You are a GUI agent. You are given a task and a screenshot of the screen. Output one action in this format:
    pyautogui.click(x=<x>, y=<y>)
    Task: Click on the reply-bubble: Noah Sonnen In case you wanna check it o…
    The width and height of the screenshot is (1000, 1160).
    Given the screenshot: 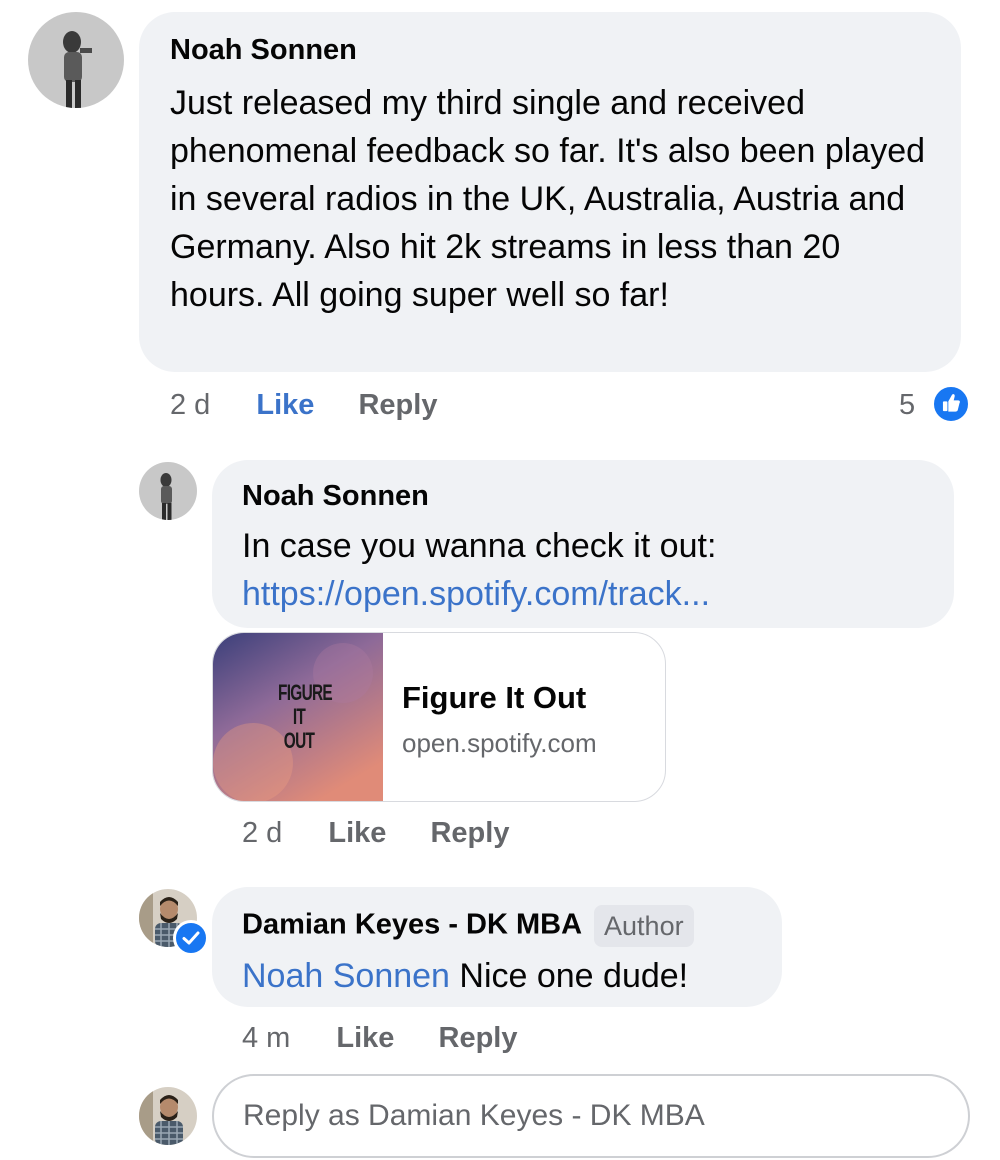 What is the action you would take?
    pyautogui.click(x=583, y=544)
    